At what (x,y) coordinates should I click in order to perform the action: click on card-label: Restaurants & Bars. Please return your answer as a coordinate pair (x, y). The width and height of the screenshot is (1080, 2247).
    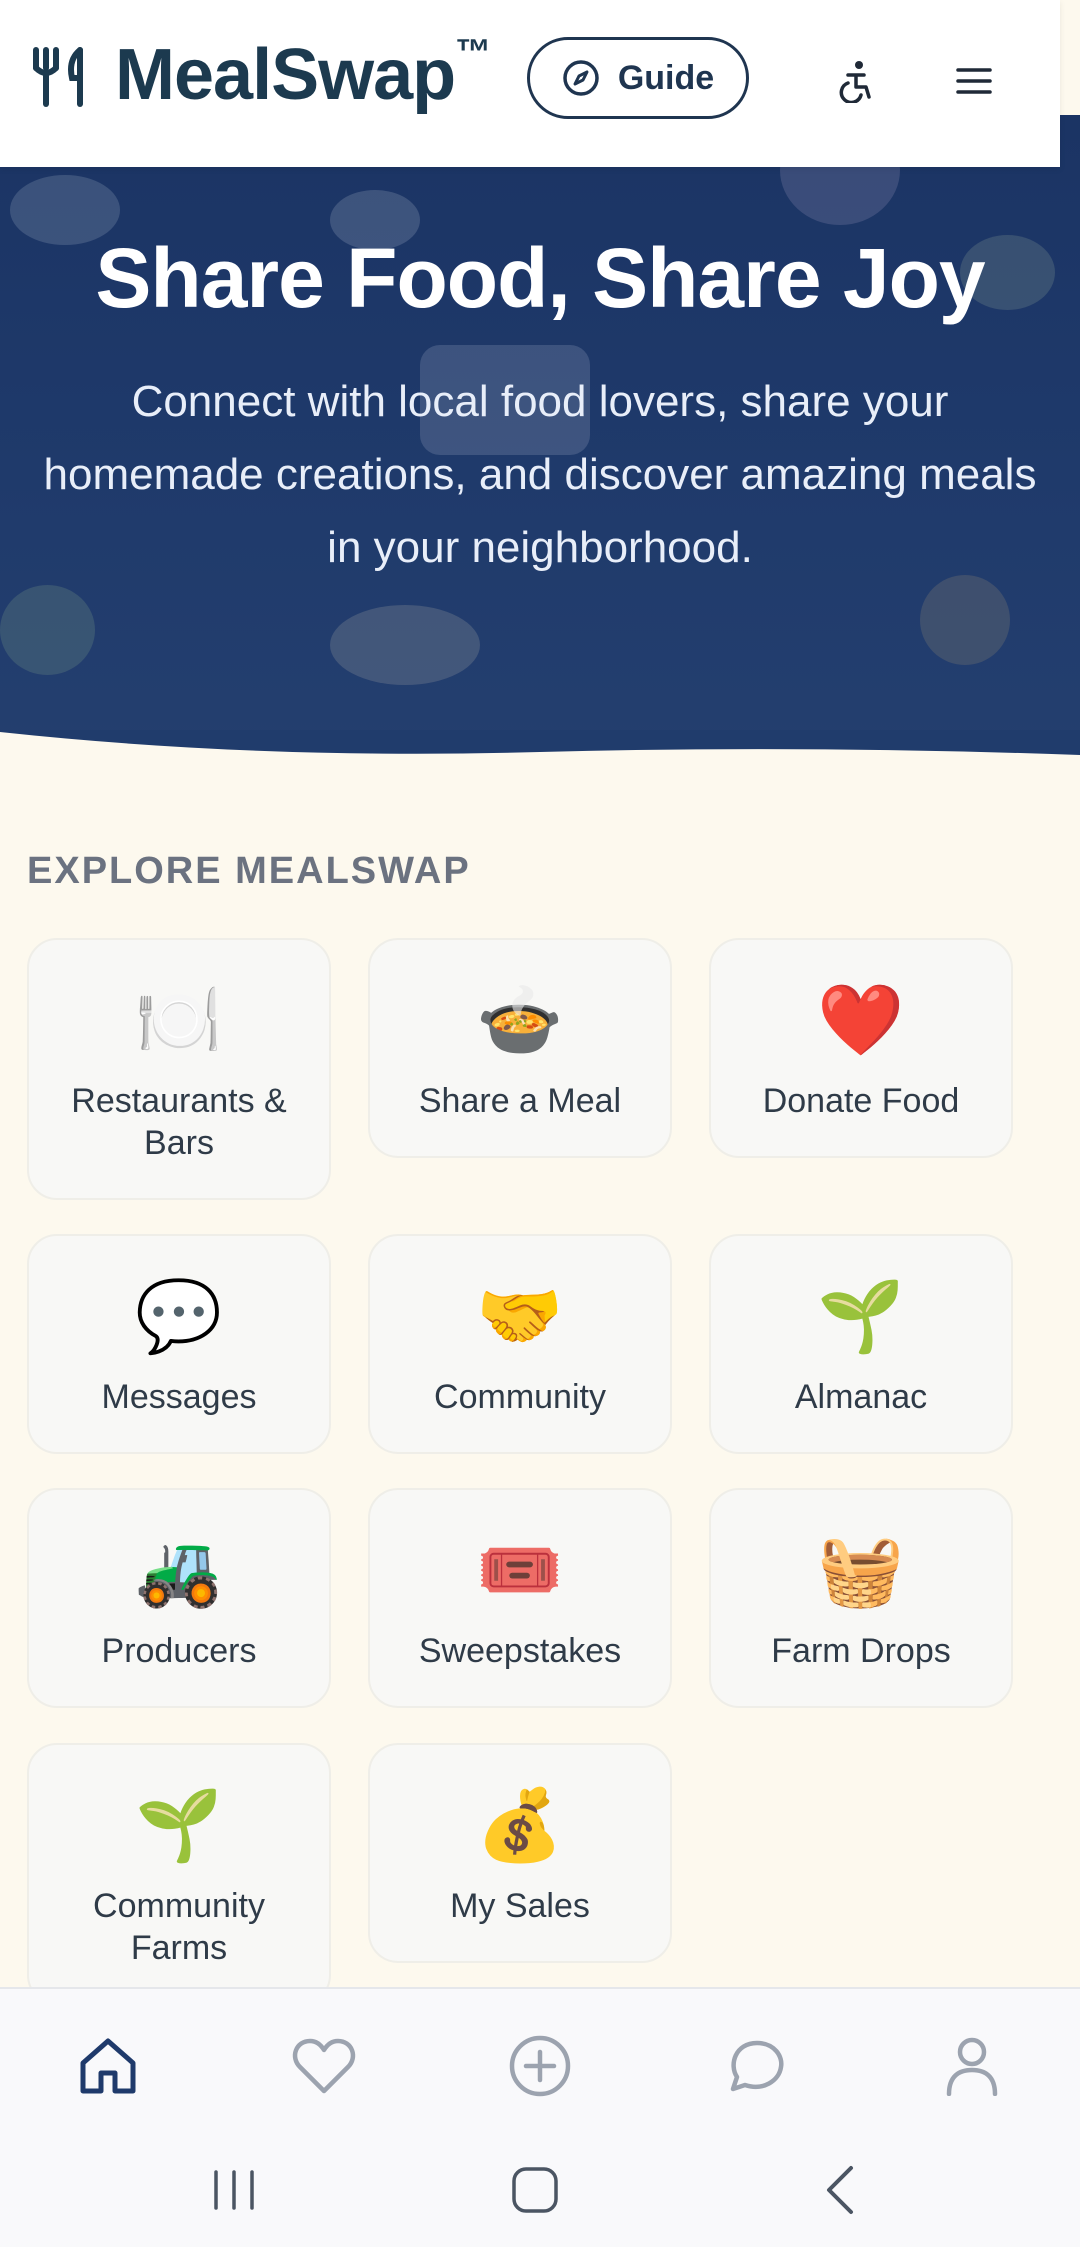
    Looking at the image, I should click on (179, 1122).